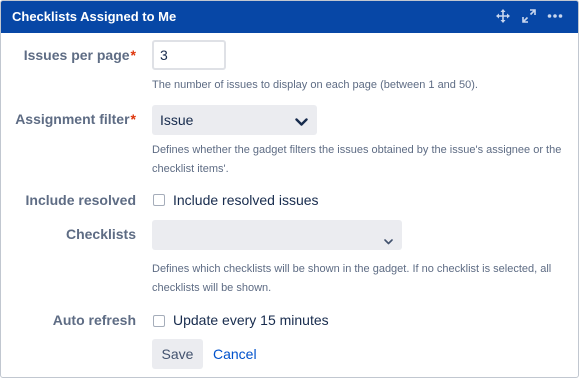  What do you see at coordinates (503, 16) in the screenshot?
I see `move-icon` at bounding box center [503, 16].